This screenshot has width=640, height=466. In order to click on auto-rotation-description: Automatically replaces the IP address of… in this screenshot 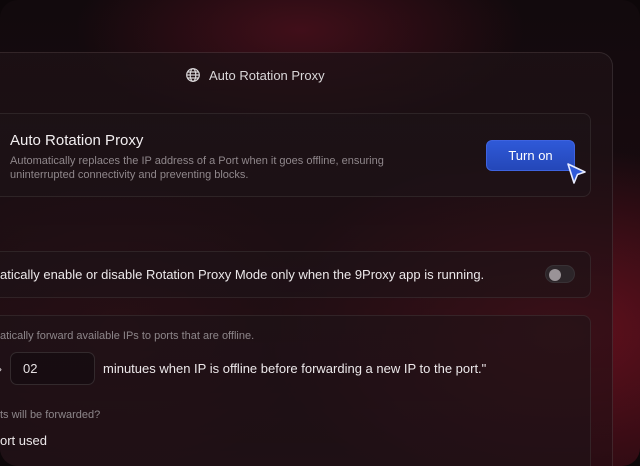, I will do `click(197, 168)`.